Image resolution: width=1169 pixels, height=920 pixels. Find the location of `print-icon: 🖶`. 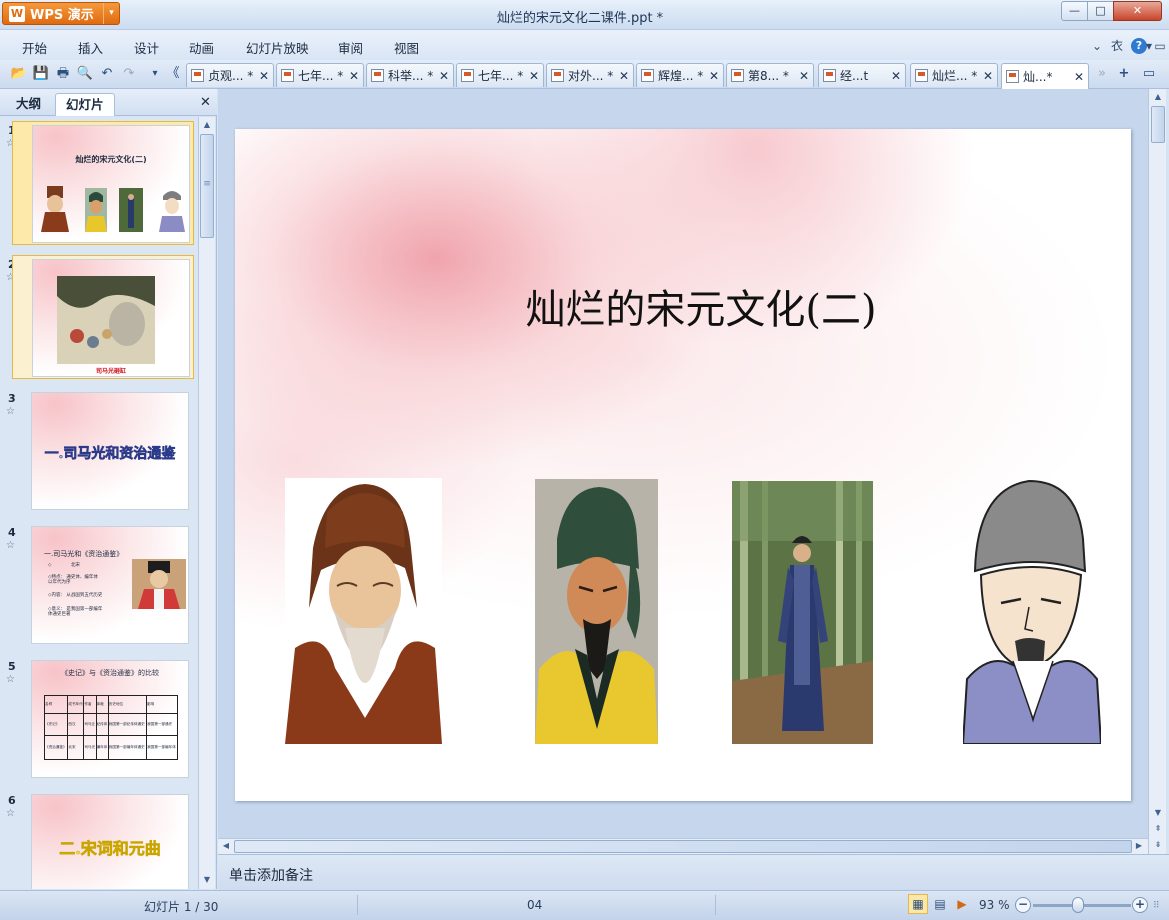

print-icon: 🖶 is located at coordinates (63, 74).